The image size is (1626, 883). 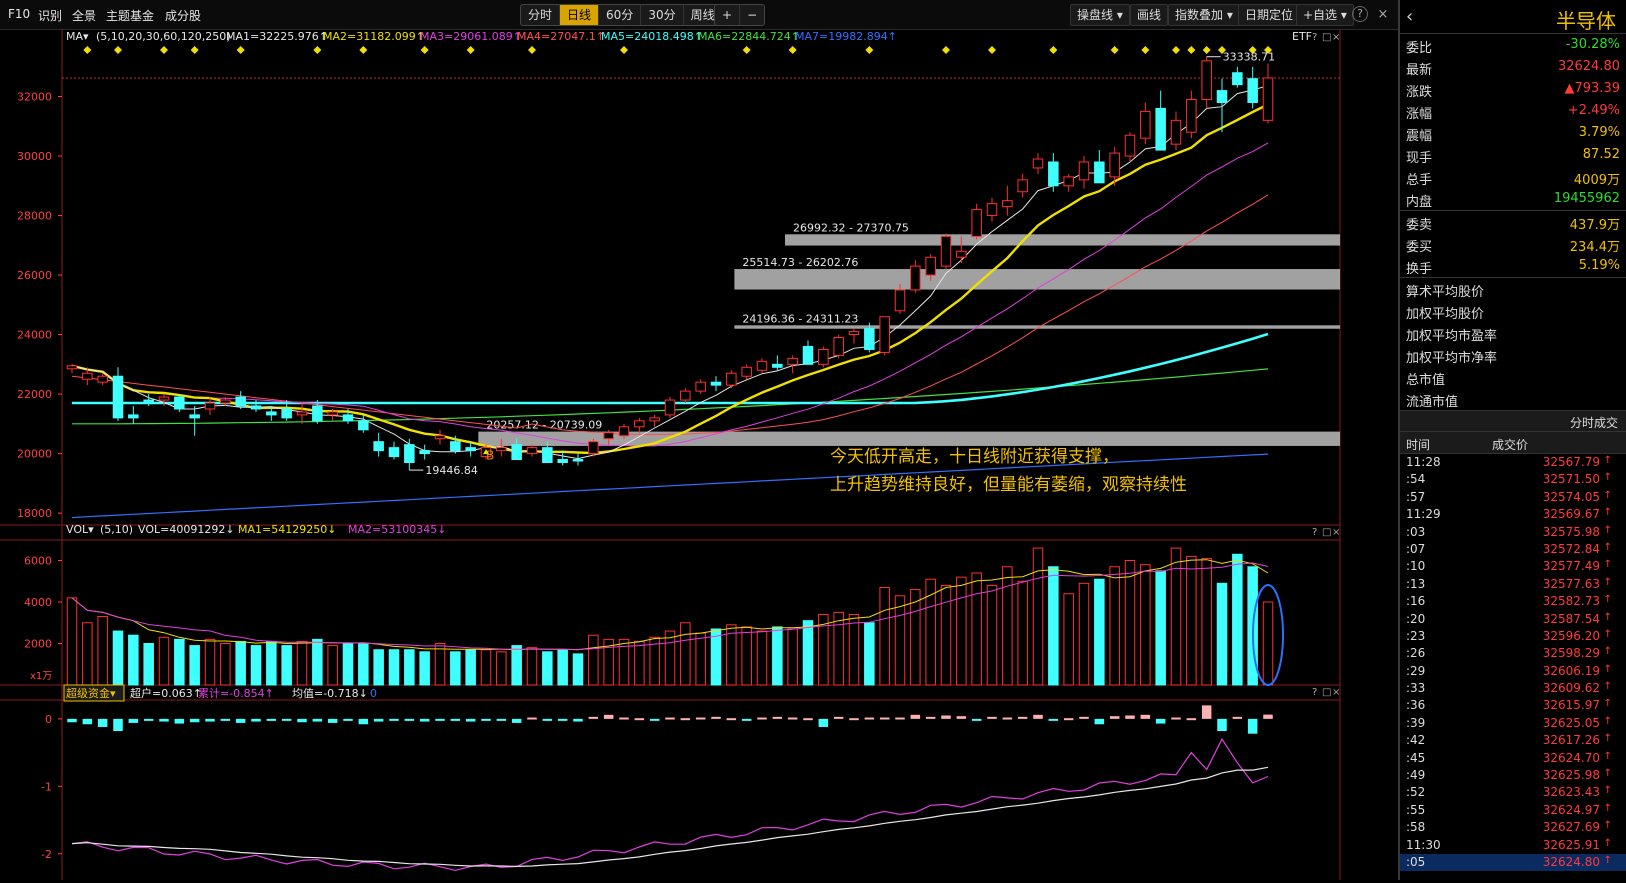 What do you see at coordinates (1100, 15) in the screenshot?
I see `panel-line-button: 操盘线 ▾` at bounding box center [1100, 15].